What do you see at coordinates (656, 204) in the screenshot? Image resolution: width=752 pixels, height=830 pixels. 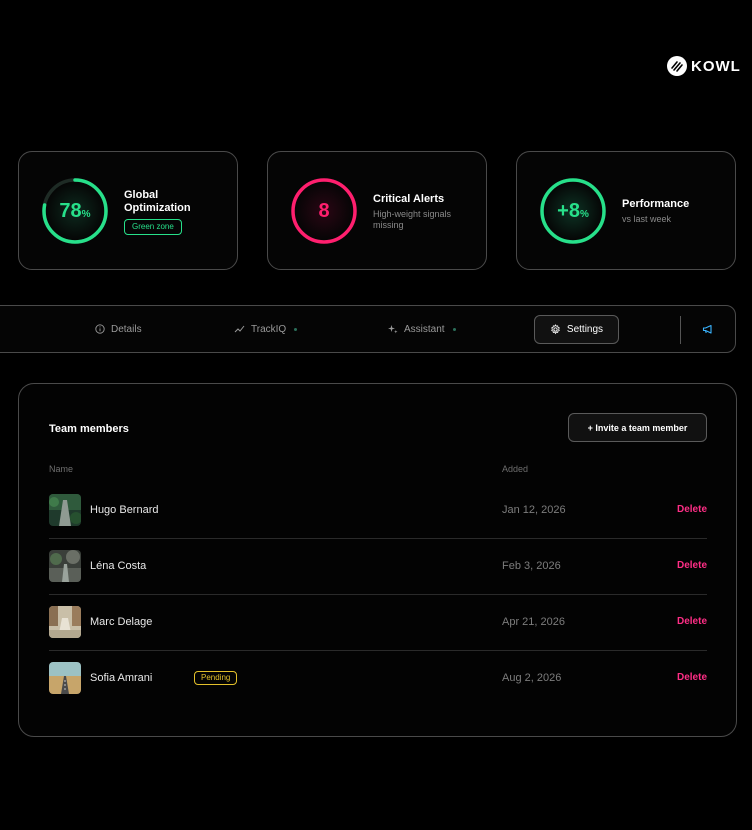 I see `performance-title: Performance` at bounding box center [656, 204].